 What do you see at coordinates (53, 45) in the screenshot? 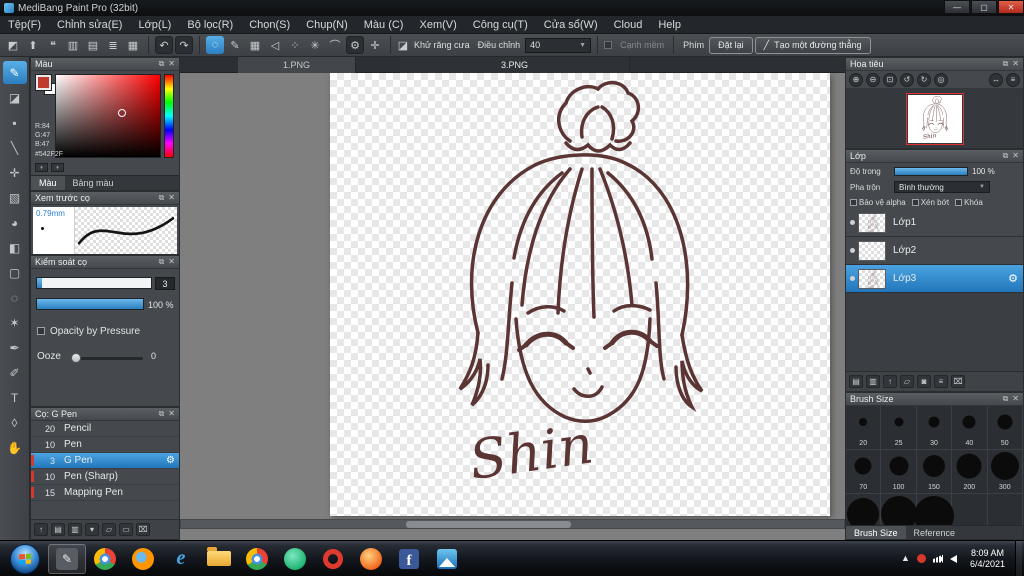
I see `comment-icon: ❝` at bounding box center [53, 45].